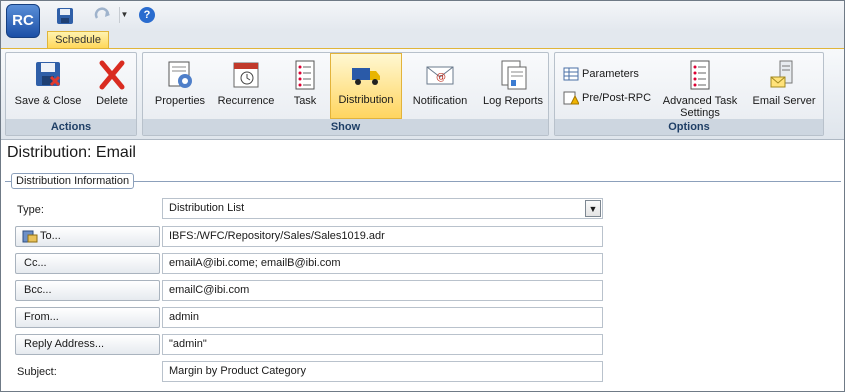 Image resolution: width=845 pixels, height=392 pixels. I want to click on pre-post-rpc-icon, so click(571, 98).